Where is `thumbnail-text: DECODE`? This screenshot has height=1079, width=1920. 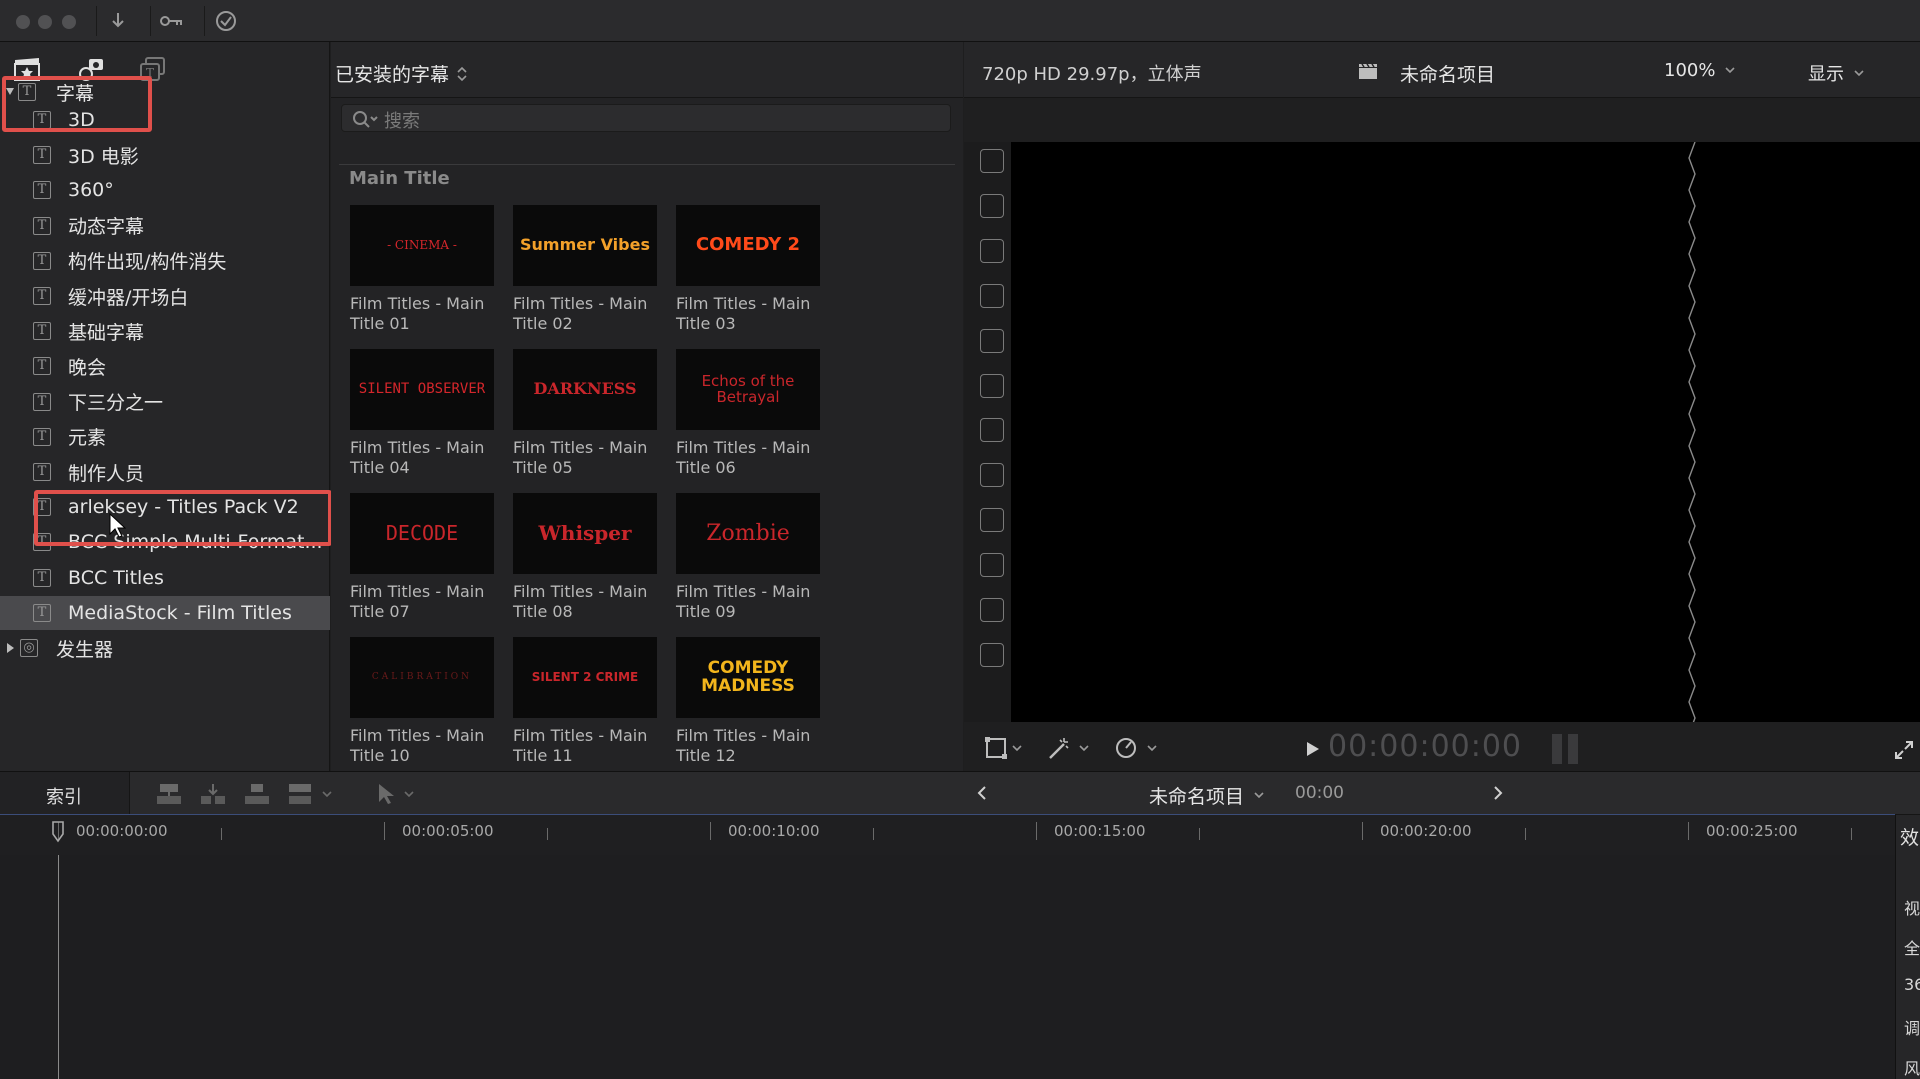 thumbnail-text: DECODE is located at coordinates (422, 533).